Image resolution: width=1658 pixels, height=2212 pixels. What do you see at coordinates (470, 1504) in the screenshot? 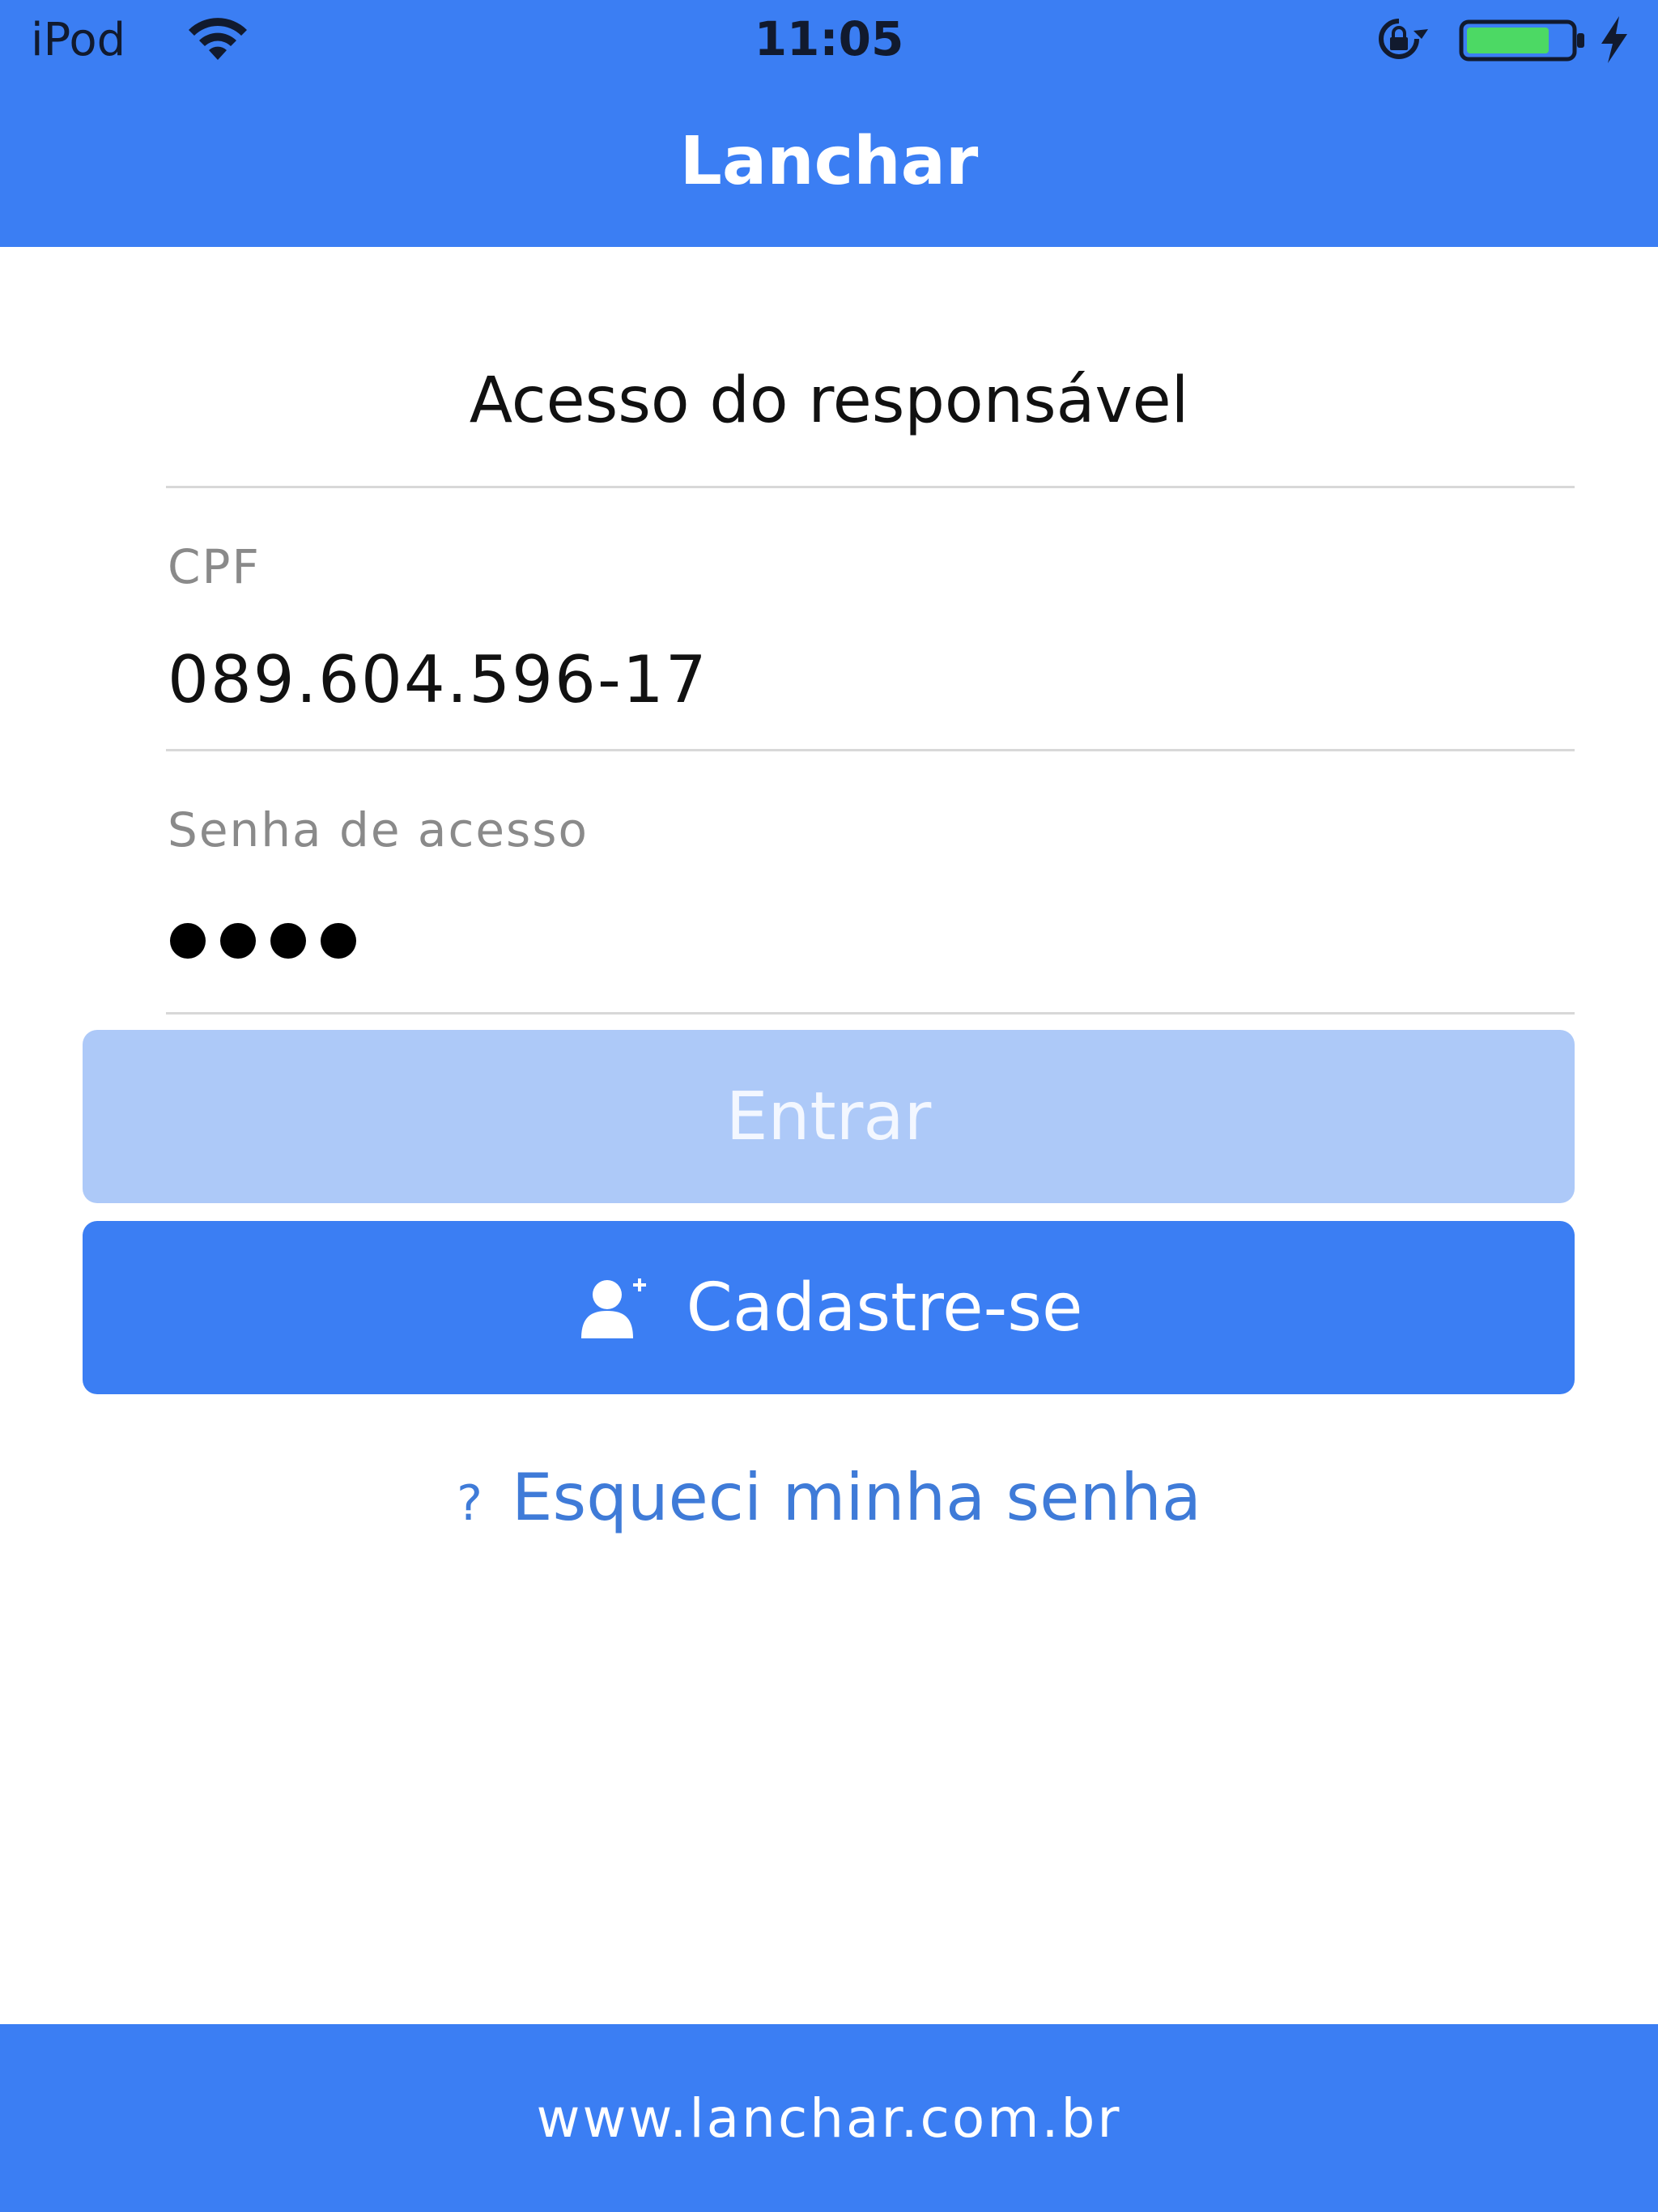
I see `question-icon: ?` at bounding box center [470, 1504].